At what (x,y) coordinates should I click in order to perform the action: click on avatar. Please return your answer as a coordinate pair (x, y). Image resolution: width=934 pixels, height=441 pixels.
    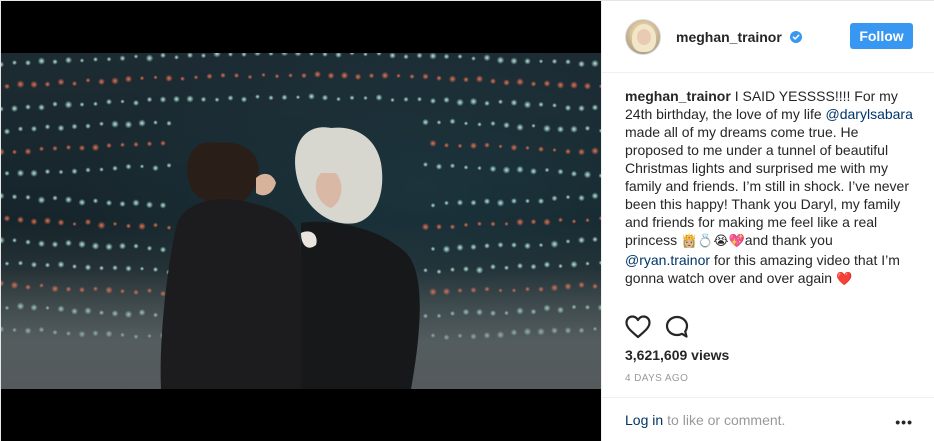
    Looking at the image, I should click on (643, 36).